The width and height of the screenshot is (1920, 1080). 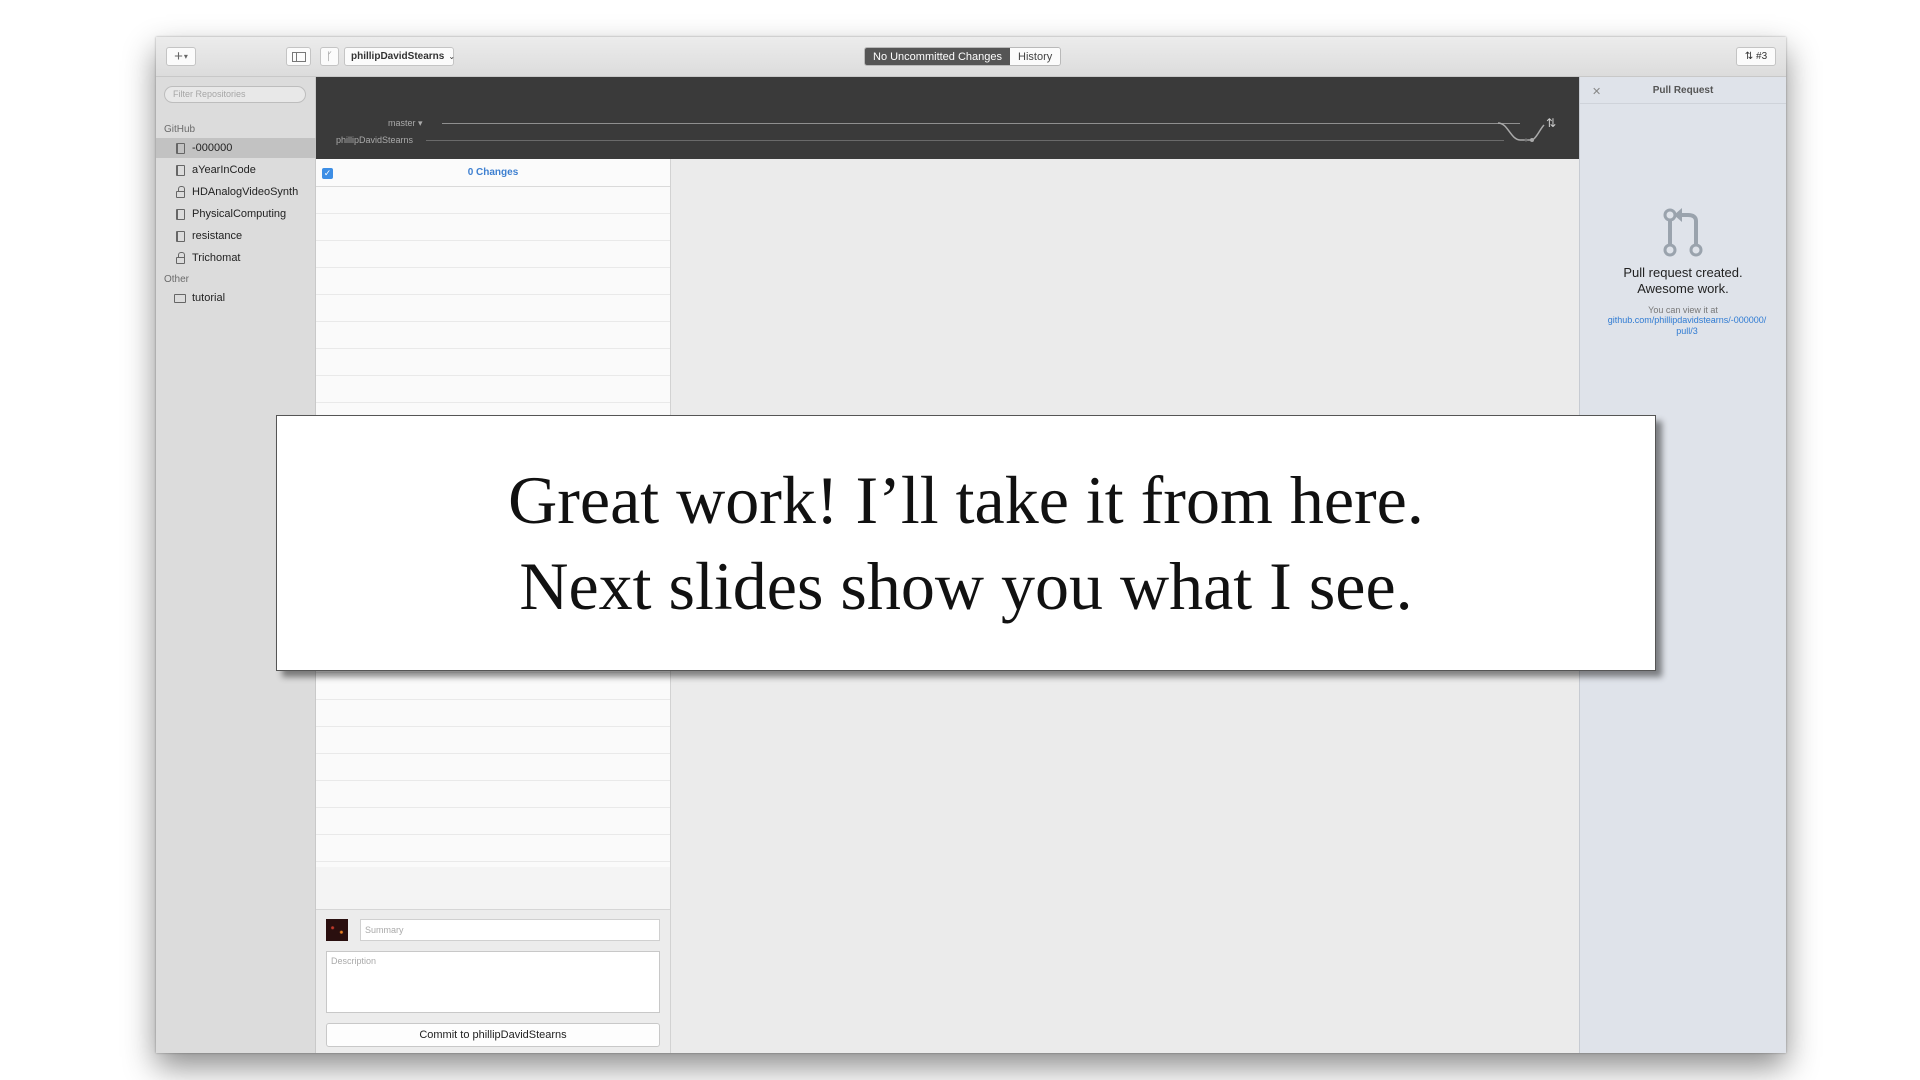 I want to click on pull-request-icon, so click(x=1683, y=232).